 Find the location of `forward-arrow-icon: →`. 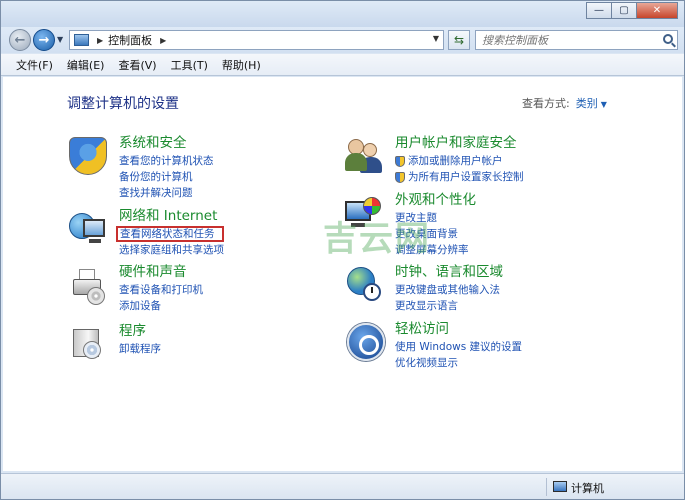

forward-arrow-icon: → is located at coordinates (44, 40).